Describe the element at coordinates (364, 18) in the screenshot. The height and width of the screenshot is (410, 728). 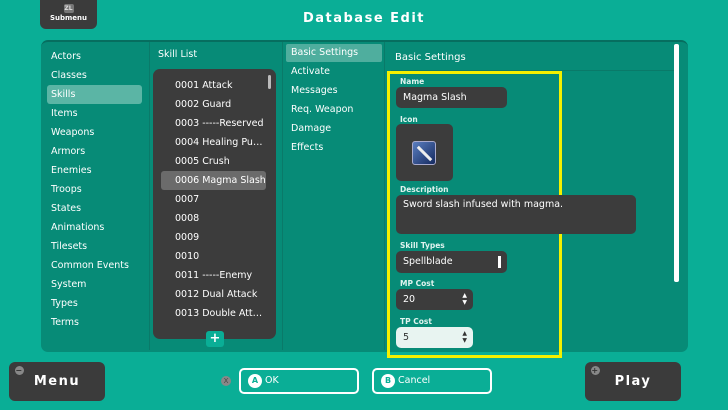
I see `page-title: Database Edit` at that location.